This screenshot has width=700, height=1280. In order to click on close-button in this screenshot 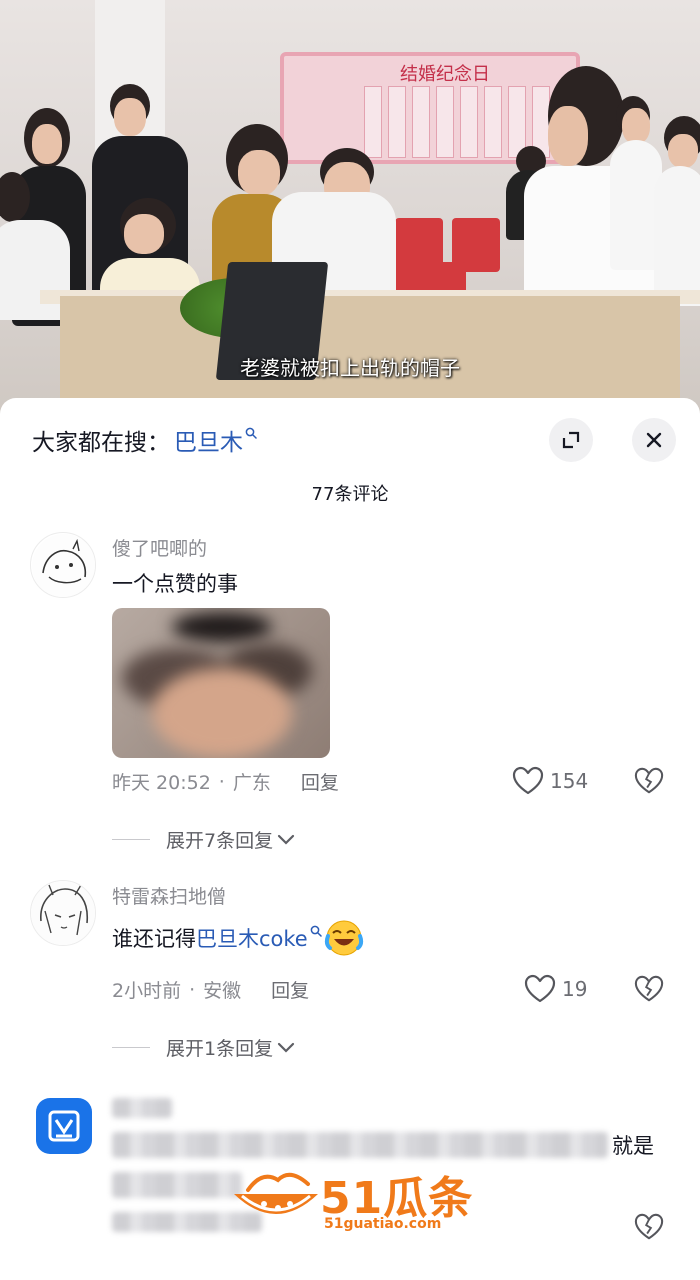, I will do `click(654, 440)`.